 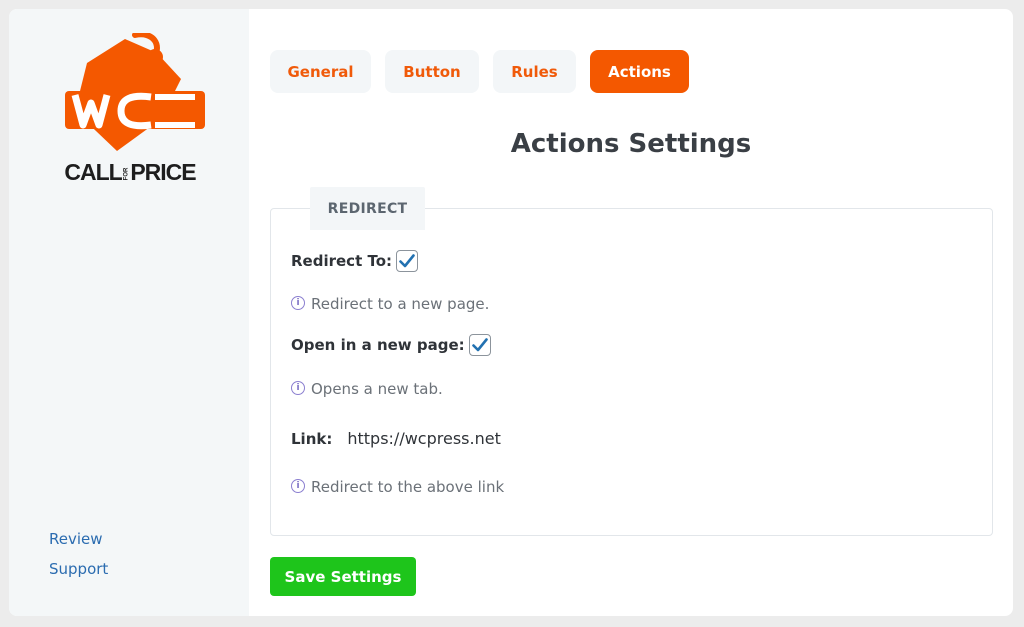 What do you see at coordinates (378, 345) in the screenshot?
I see `open-new-page-label: Open in a new page:` at bounding box center [378, 345].